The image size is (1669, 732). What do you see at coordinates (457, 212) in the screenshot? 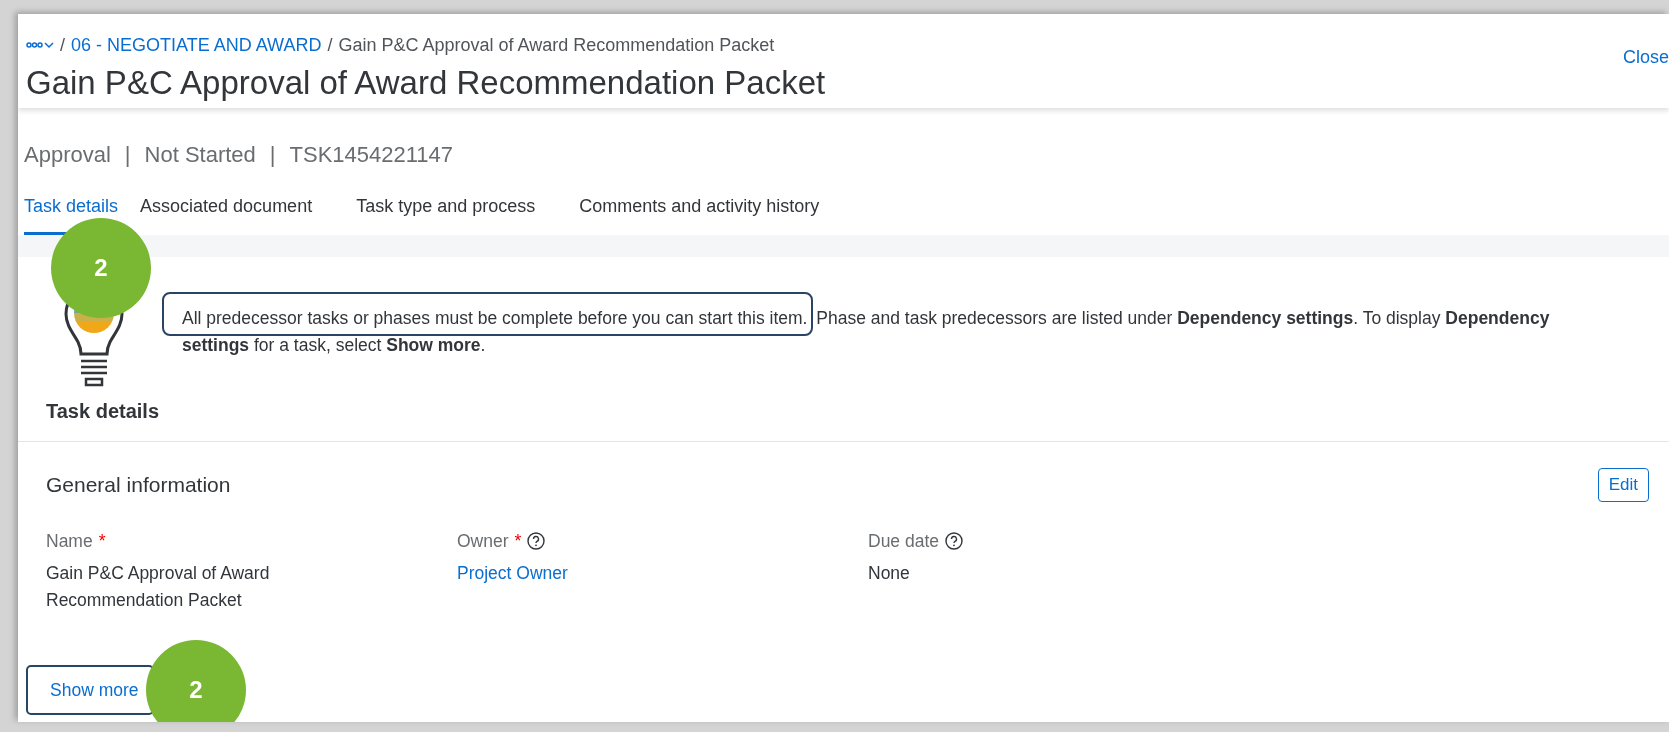
I see `tab: Task type and process` at bounding box center [457, 212].